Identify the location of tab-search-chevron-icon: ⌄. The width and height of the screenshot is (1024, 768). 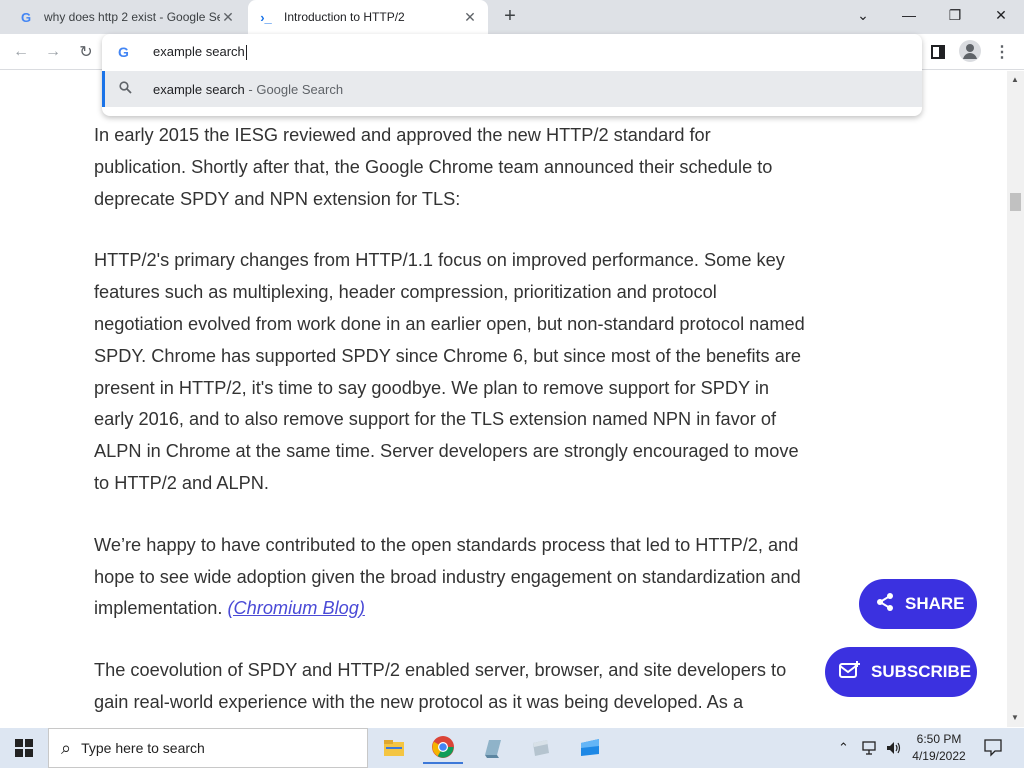
(863, 15).